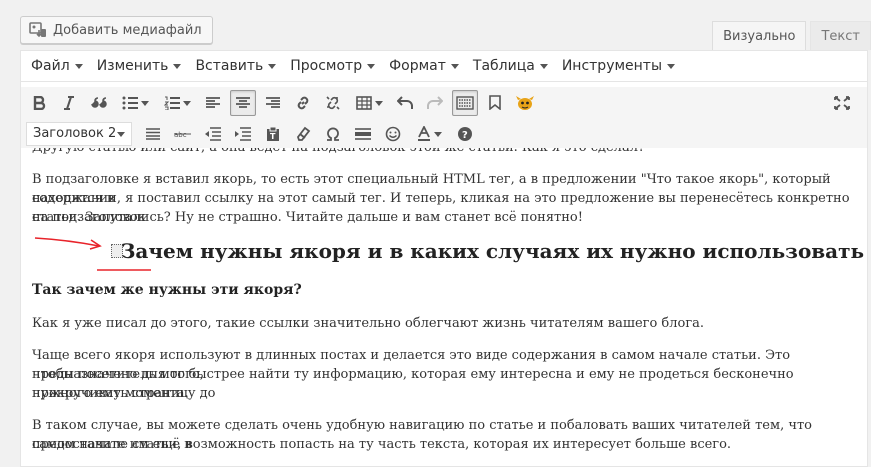  I want to click on quote-icon, so click(99, 102).